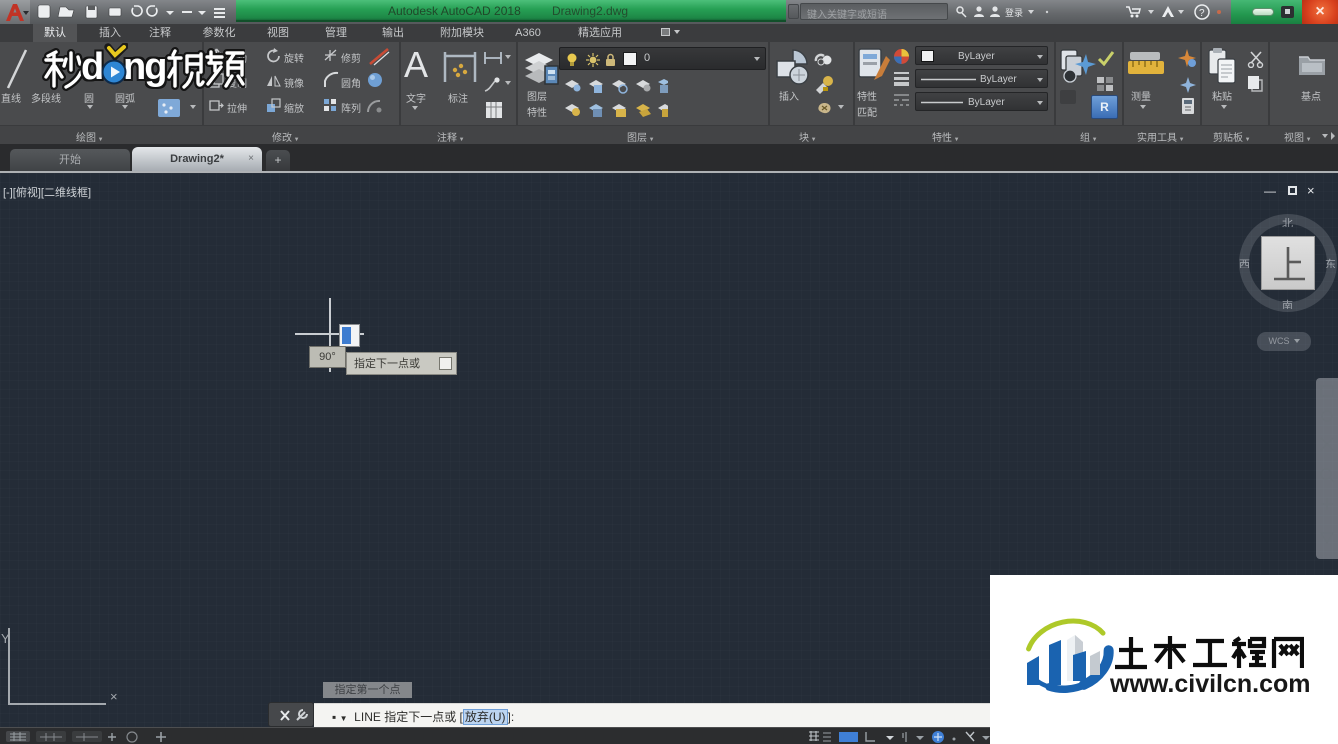 This screenshot has height=744, width=1338. What do you see at coordinates (1014, 13) in the screenshot?
I see `svg-text: 登录` at bounding box center [1014, 13].